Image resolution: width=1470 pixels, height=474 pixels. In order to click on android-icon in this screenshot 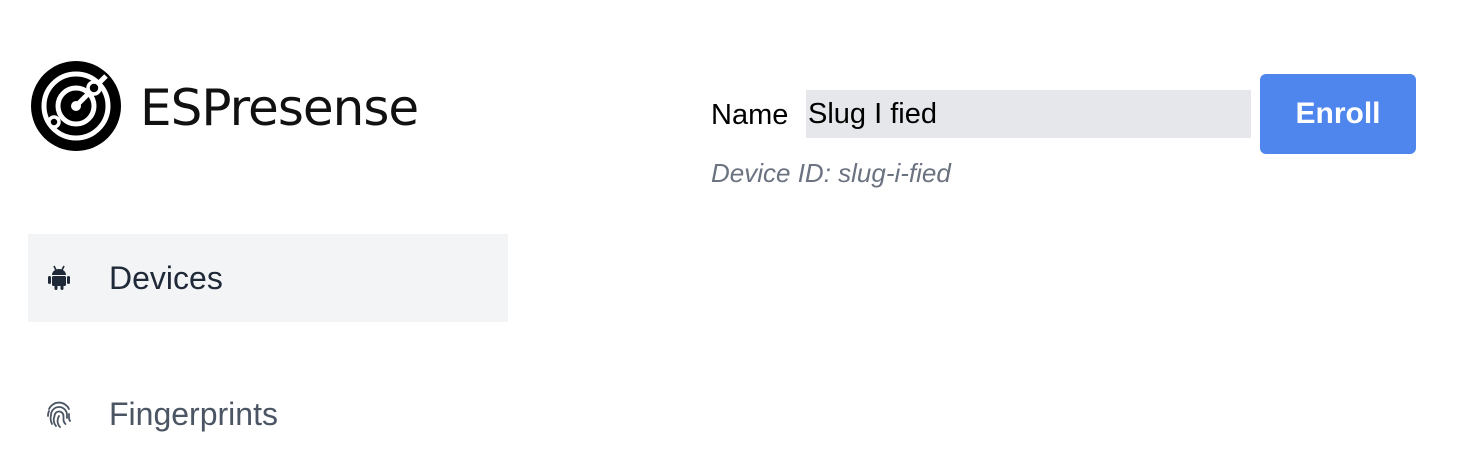, I will do `click(59, 278)`.